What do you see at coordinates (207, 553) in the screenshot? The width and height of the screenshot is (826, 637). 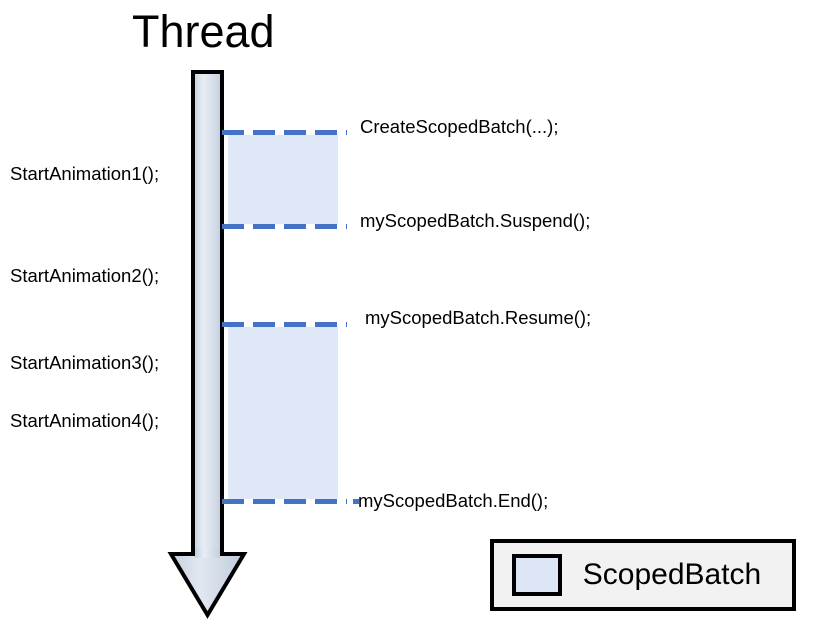 I see `thread-arrow-seam` at bounding box center [207, 553].